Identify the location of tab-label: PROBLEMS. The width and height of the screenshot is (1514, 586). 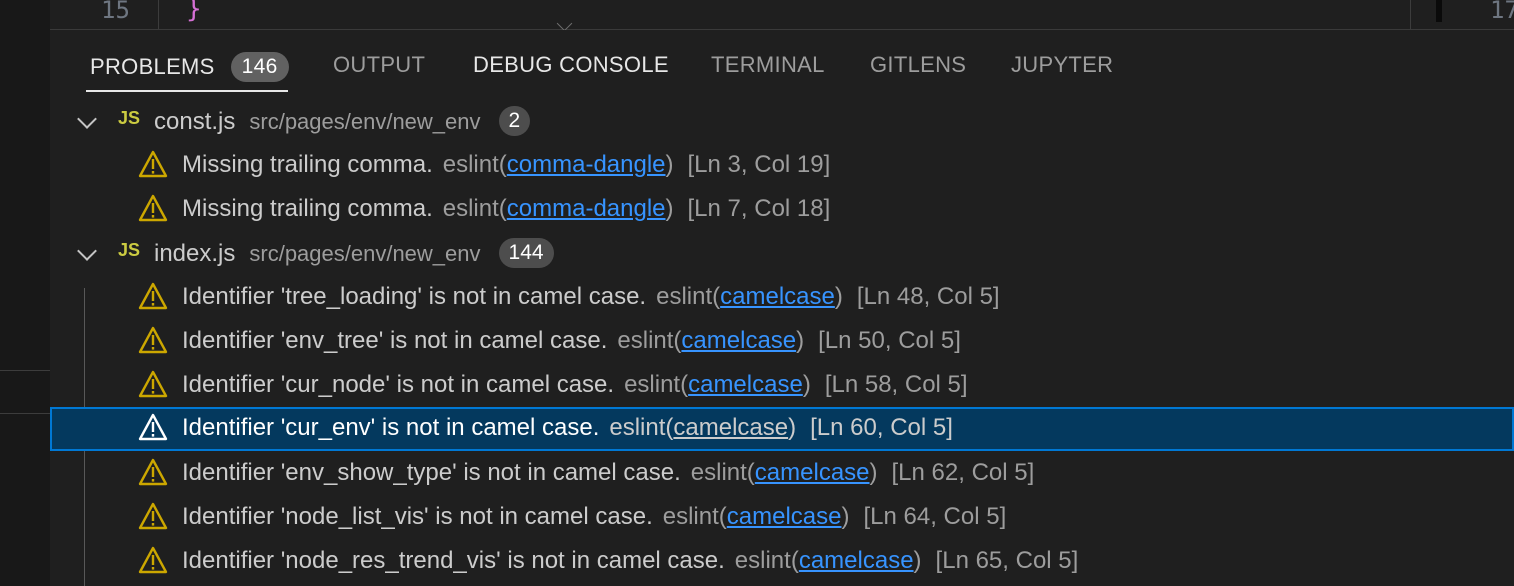
(152, 66).